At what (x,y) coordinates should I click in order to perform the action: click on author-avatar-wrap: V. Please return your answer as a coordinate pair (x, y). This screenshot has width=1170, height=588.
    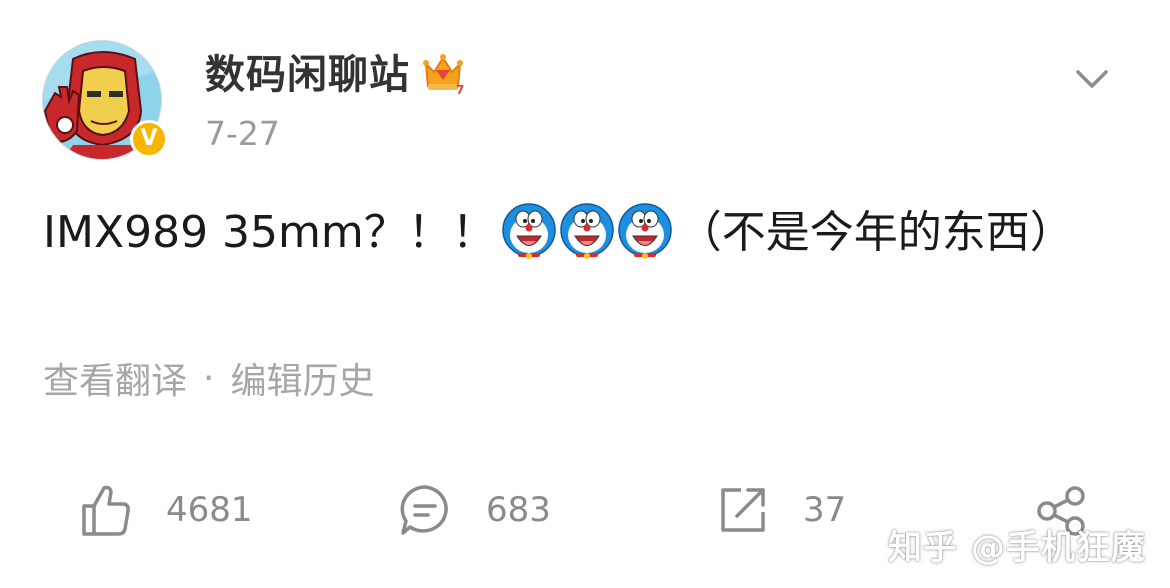
    Looking at the image, I should click on (105, 100).